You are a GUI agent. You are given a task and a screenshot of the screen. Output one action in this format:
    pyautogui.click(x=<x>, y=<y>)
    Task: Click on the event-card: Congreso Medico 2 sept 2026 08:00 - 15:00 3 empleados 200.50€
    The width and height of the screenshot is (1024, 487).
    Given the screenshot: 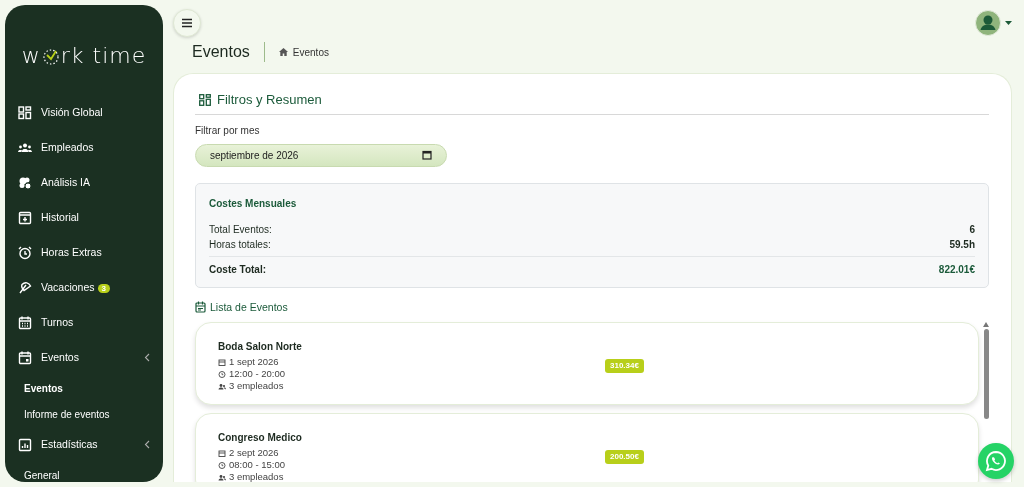 What is the action you would take?
    pyautogui.click(x=587, y=447)
    